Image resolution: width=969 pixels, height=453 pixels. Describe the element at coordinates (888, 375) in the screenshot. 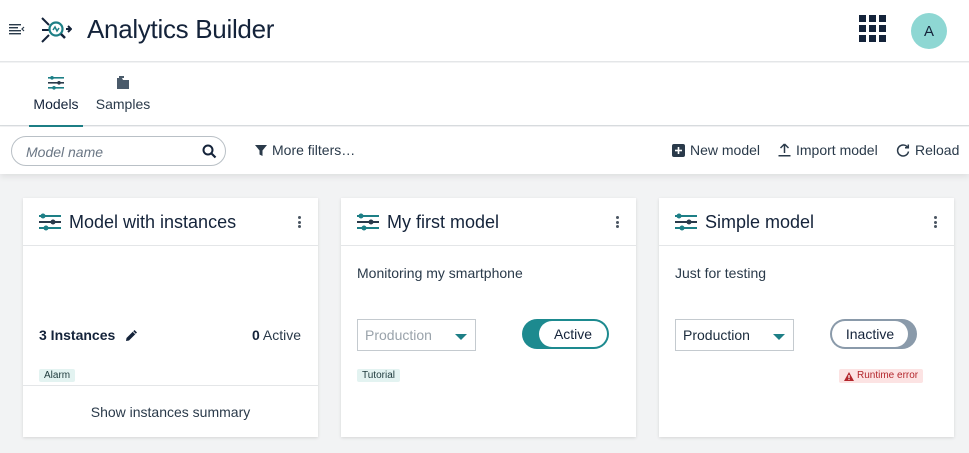

I see `runtime-error-label: Runtime error` at that location.